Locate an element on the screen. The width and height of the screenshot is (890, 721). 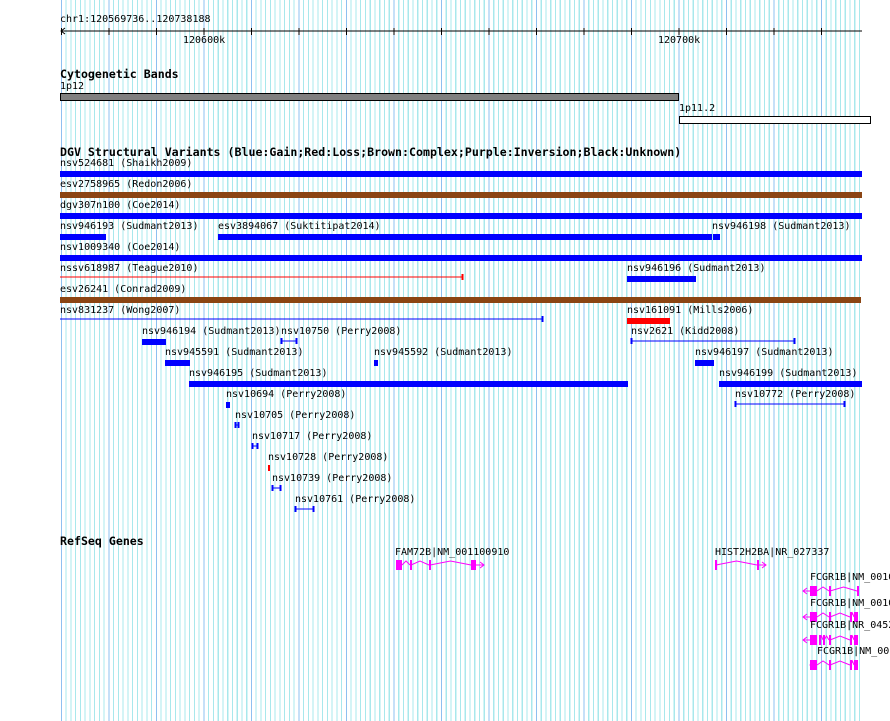
band-label: 1p12 is located at coordinates (72, 86).